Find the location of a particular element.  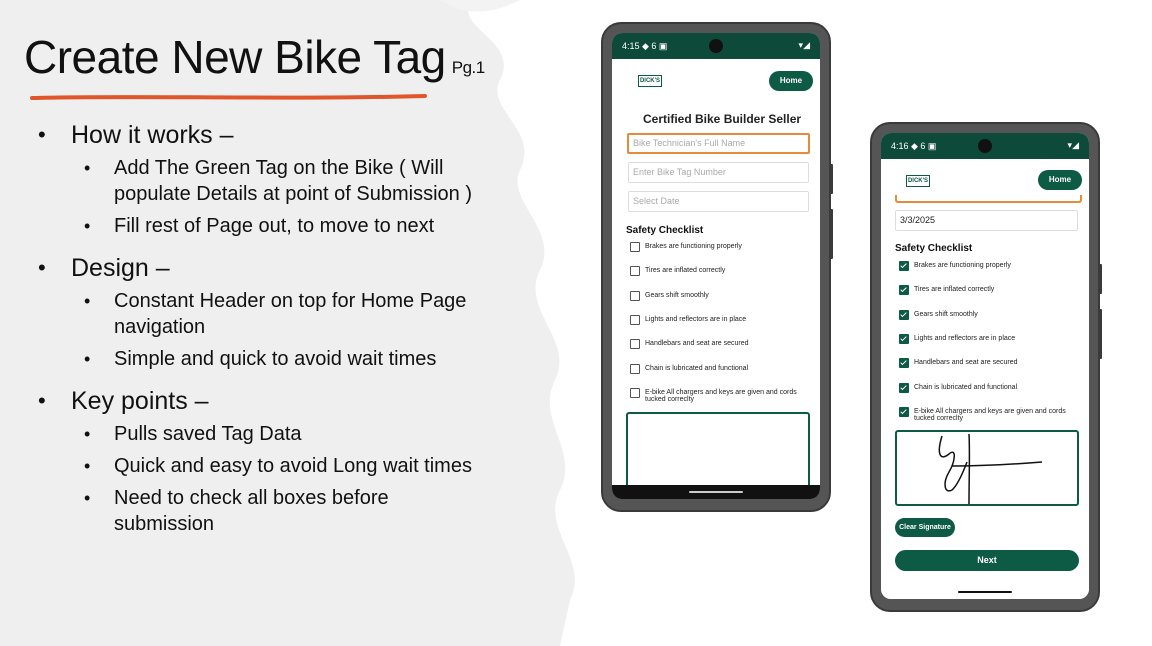

sub-bullet: Simple and quick to avoid wait times is located at coordinates (310, 359).